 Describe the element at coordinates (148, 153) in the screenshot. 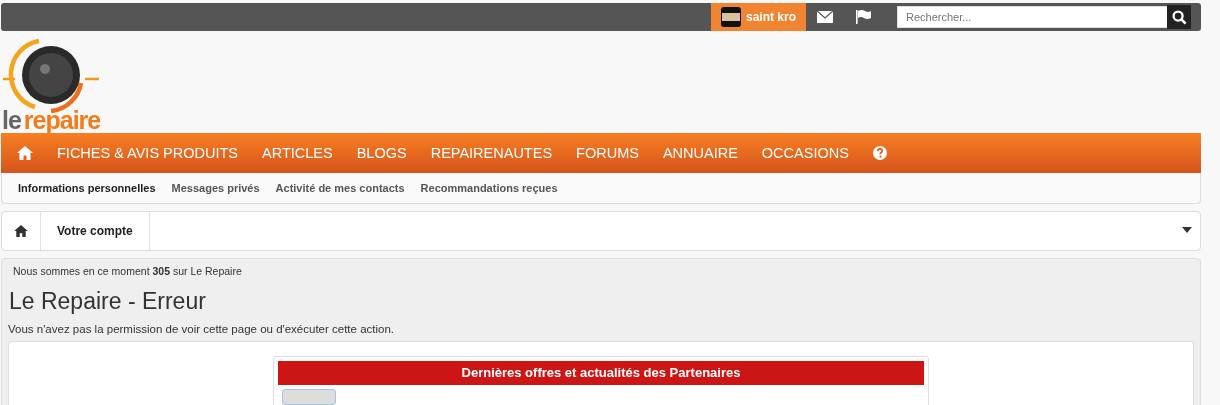

I see `nav-link: FICHES & AVIS PRODUITS` at that location.